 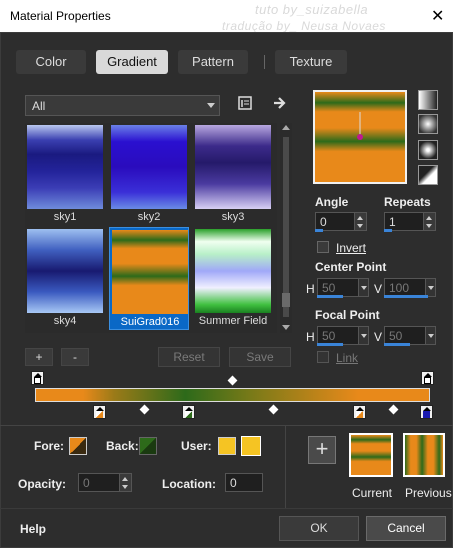 What do you see at coordinates (396, 336) in the screenshot?
I see `focal-v-value: 50` at bounding box center [396, 336].